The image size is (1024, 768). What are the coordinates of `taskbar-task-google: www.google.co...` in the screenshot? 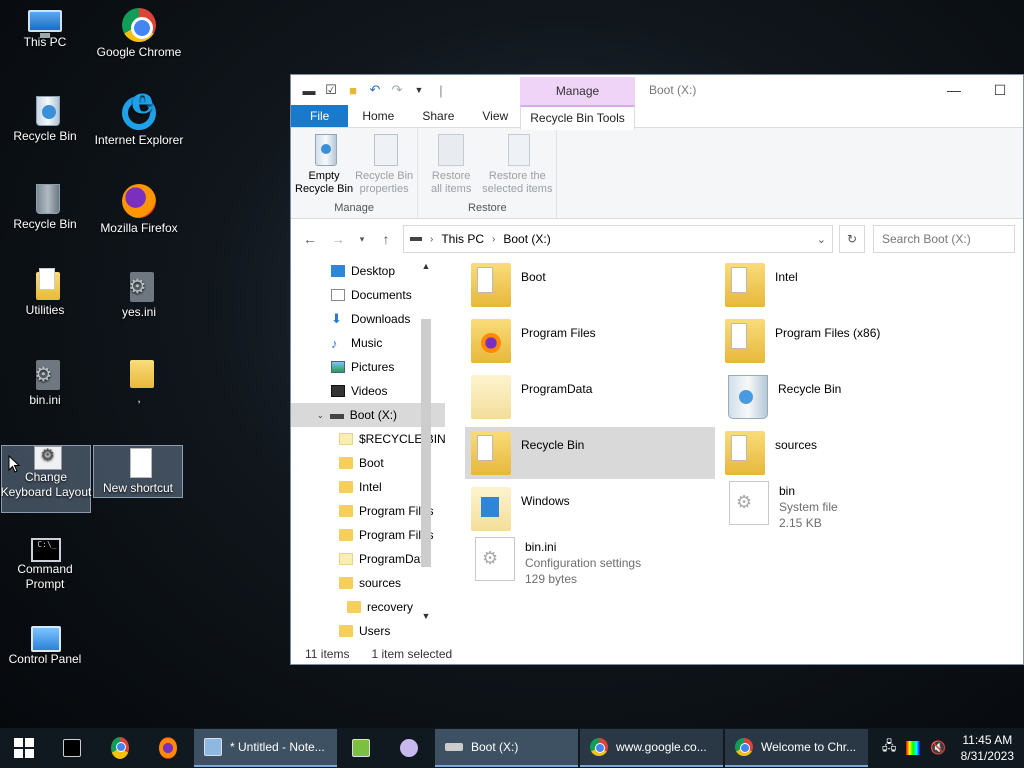 It's located at (651, 748).